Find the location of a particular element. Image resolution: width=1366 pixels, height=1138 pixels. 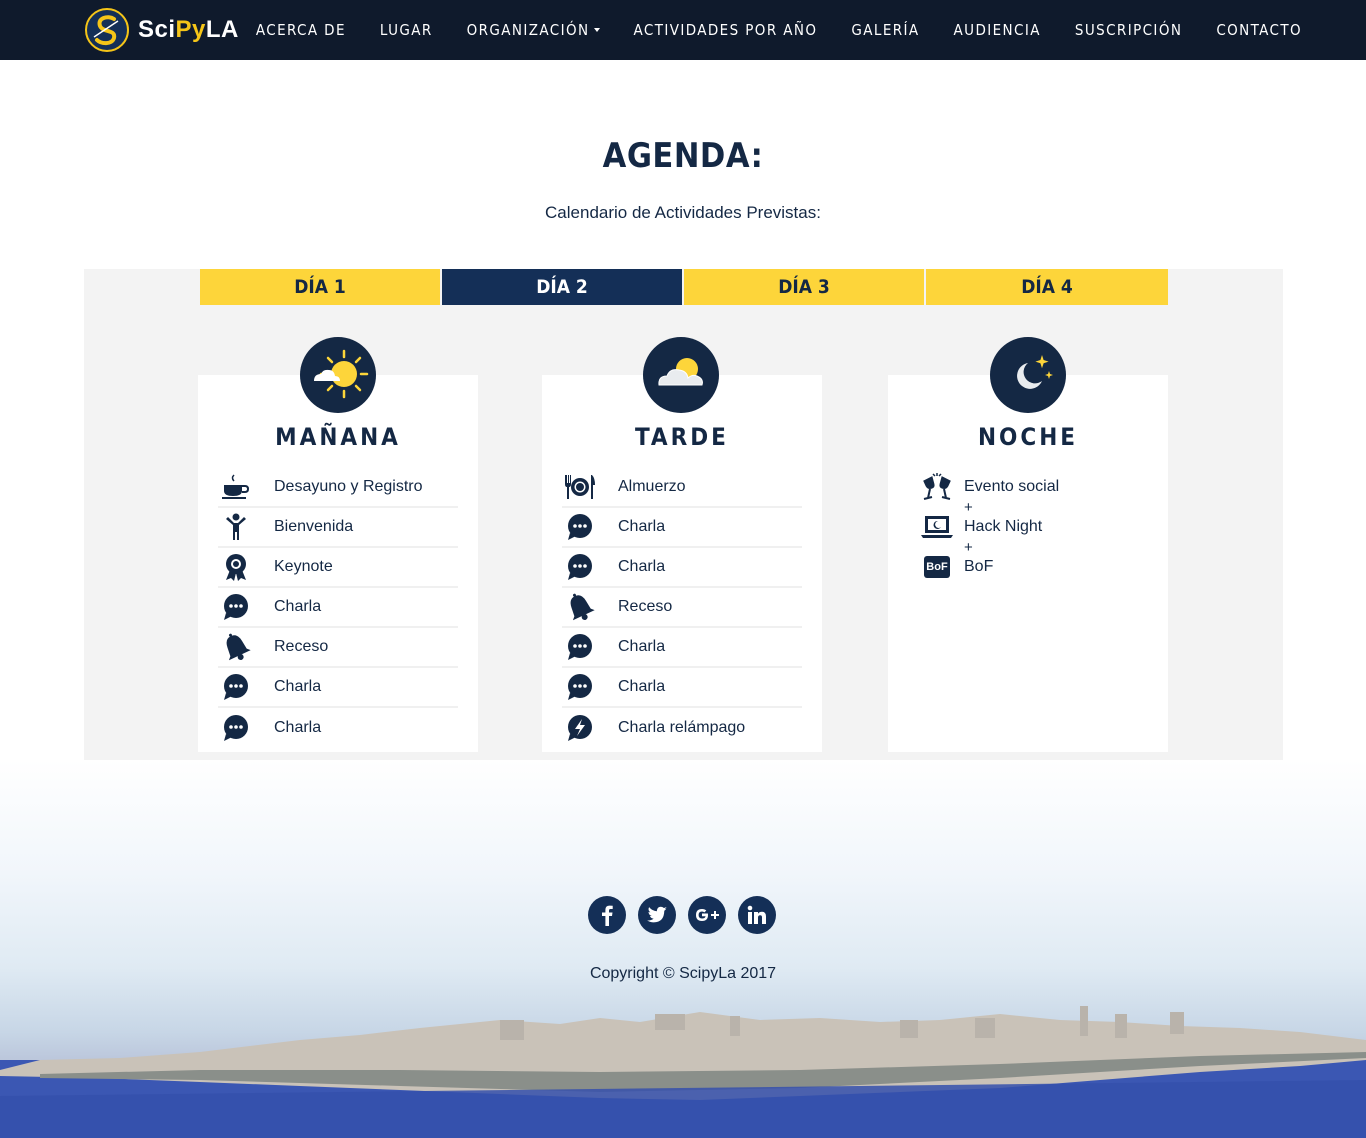

nav-acerca-de: ACERCA DE is located at coordinates (301, 30).